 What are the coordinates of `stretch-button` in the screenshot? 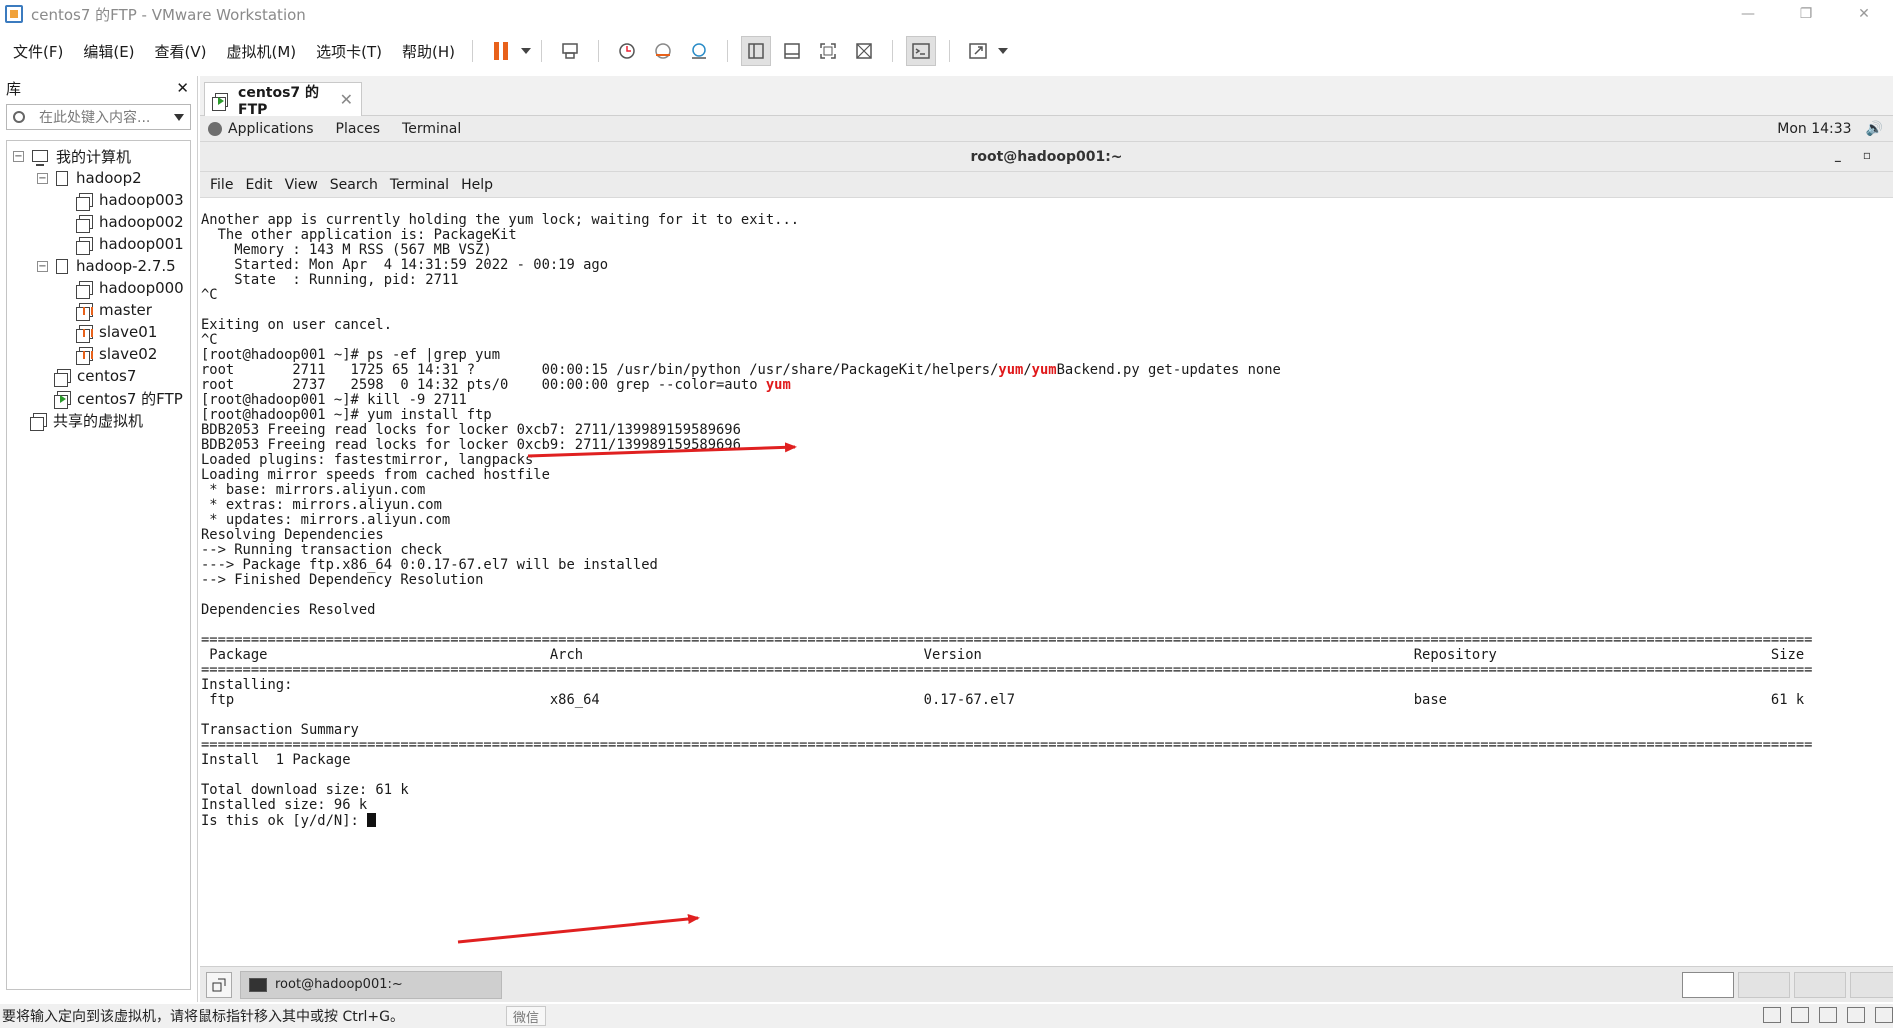 It's located at (978, 51).